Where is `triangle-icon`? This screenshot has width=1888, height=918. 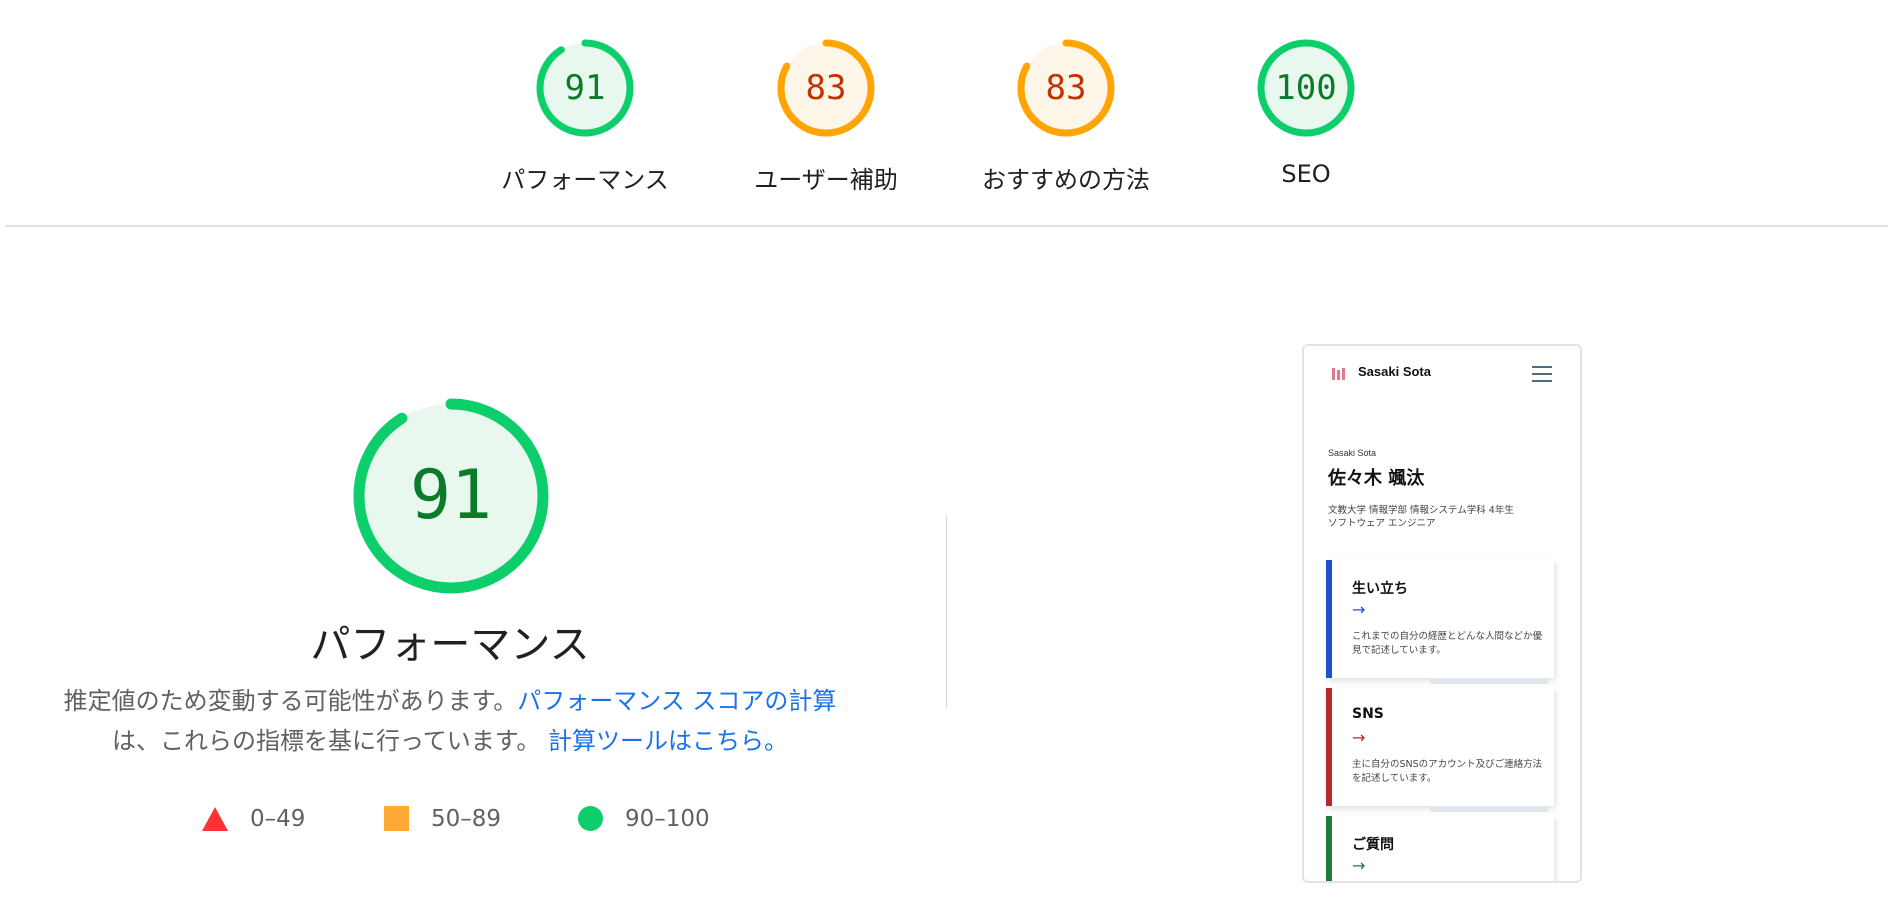
triangle-icon is located at coordinates (215, 818).